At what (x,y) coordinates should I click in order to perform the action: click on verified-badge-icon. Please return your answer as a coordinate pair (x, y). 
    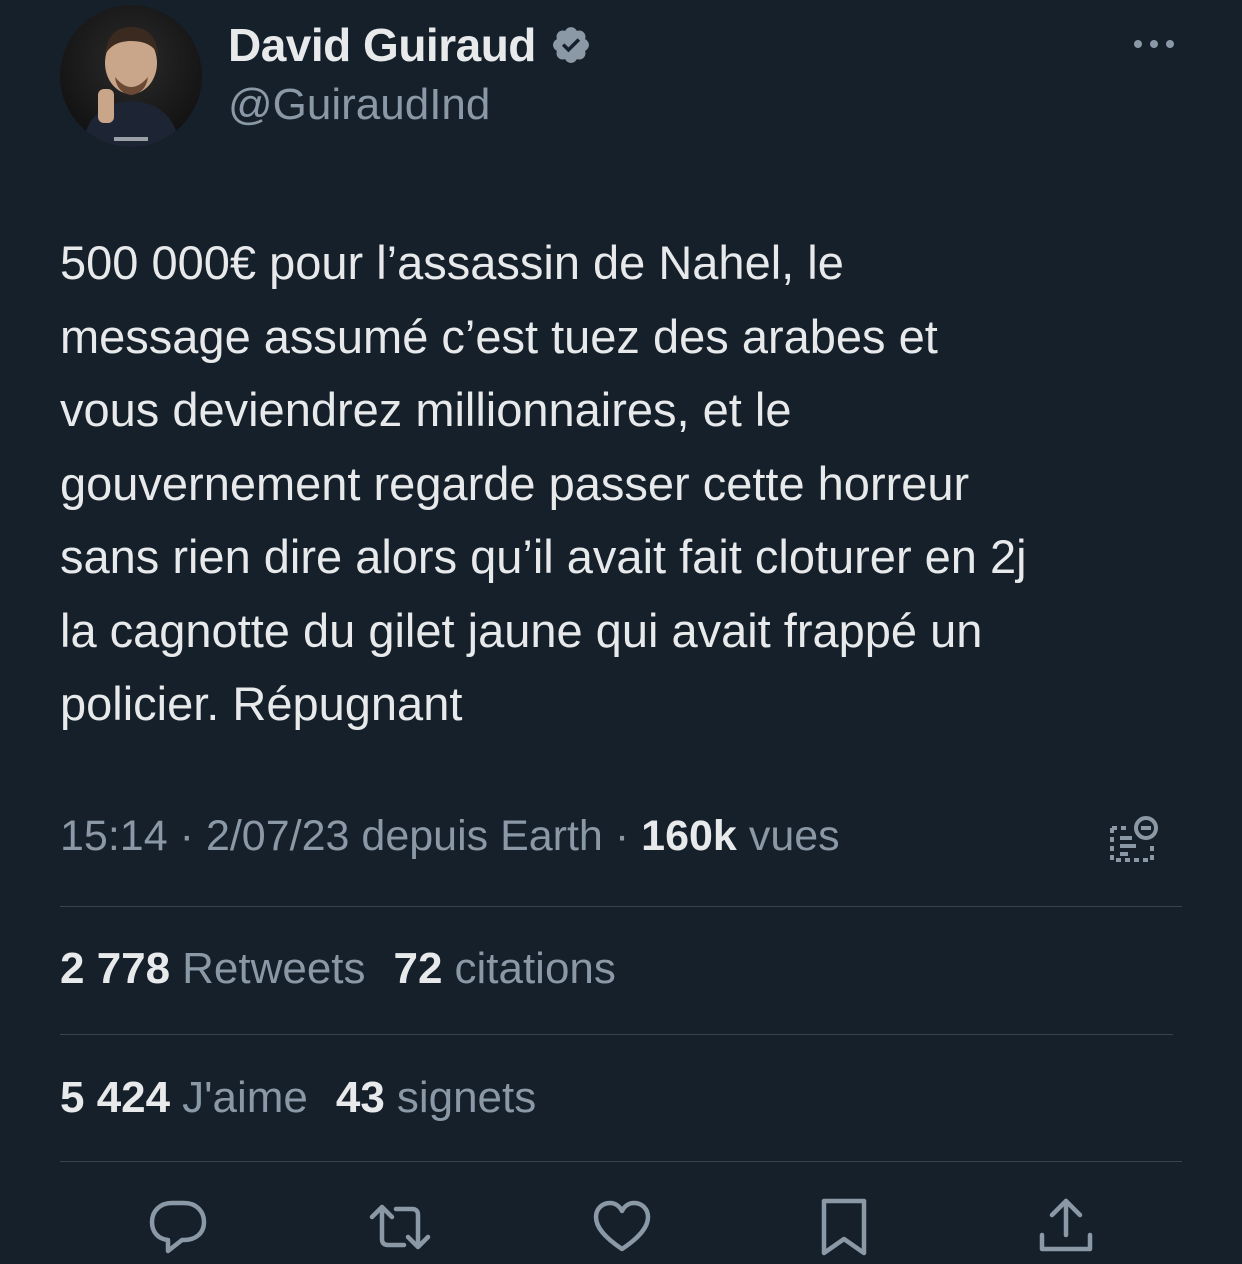
    Looking at the image, I should click on (570, 45).